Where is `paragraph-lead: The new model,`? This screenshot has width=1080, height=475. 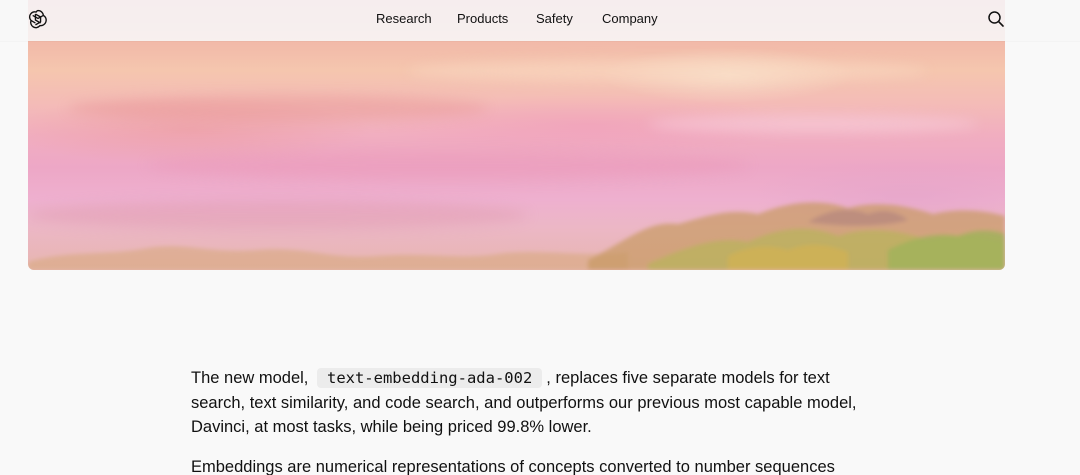 paragraph-lead: The new model, is located at coordinates (252, 378).